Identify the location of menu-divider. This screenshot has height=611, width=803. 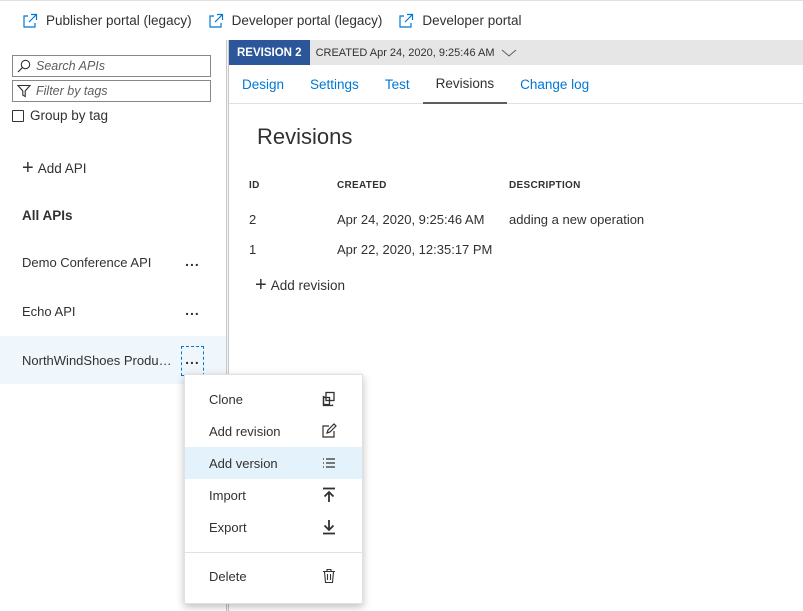
(273, 552).